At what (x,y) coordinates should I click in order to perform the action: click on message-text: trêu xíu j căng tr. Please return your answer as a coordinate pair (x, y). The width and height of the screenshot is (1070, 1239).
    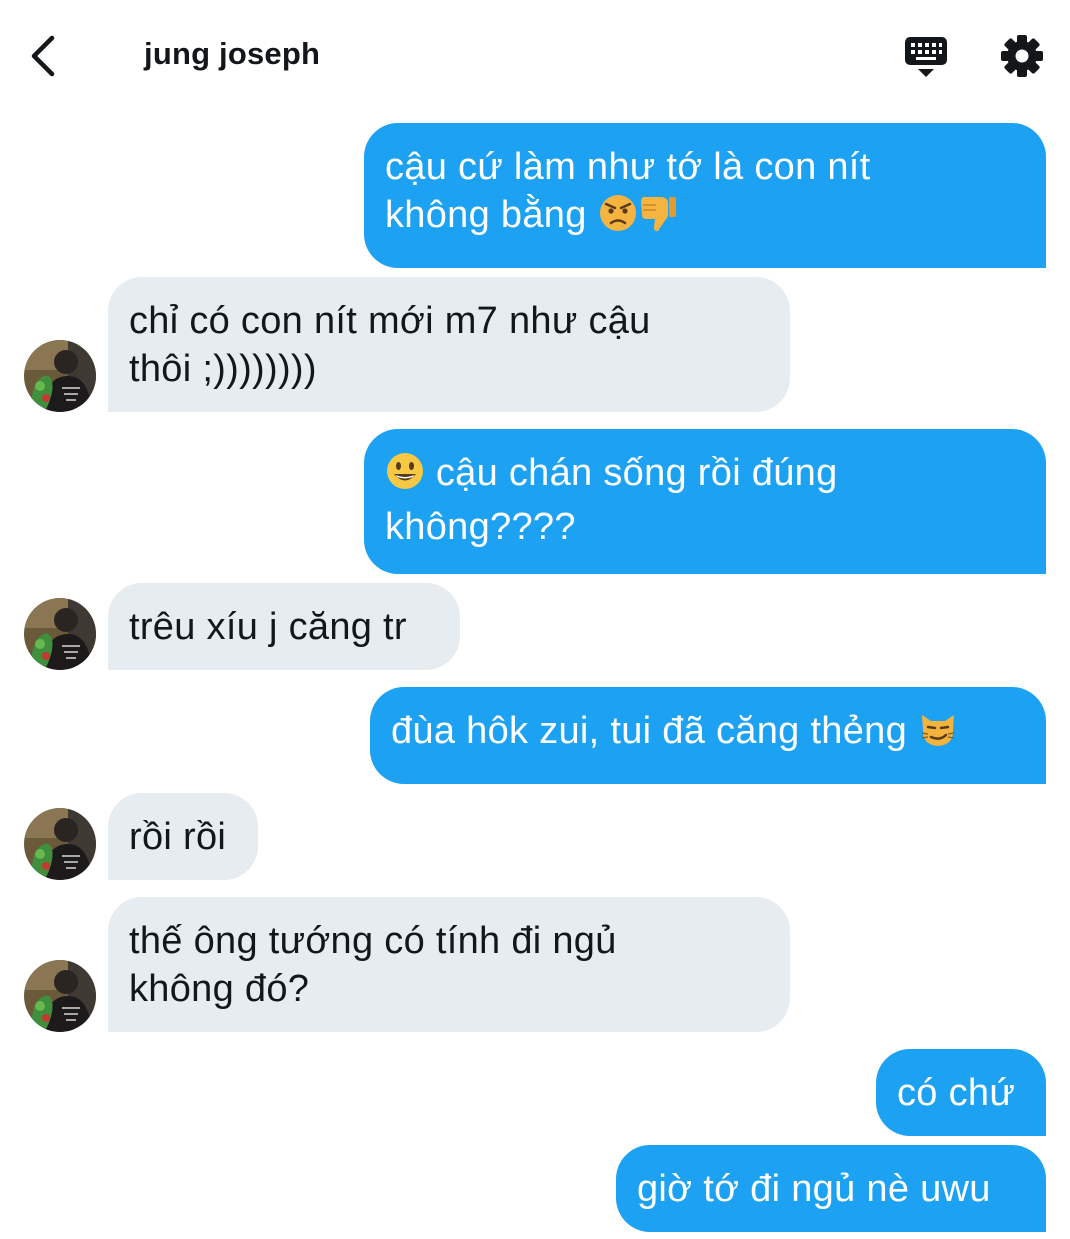
    Looking at the image, I should click on (268, 627).